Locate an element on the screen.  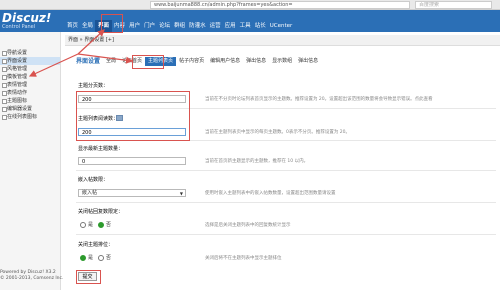
topic-rank-hint: 关闭后将不在主题列表中显示主题排位 is located at coordinates (243, 258).